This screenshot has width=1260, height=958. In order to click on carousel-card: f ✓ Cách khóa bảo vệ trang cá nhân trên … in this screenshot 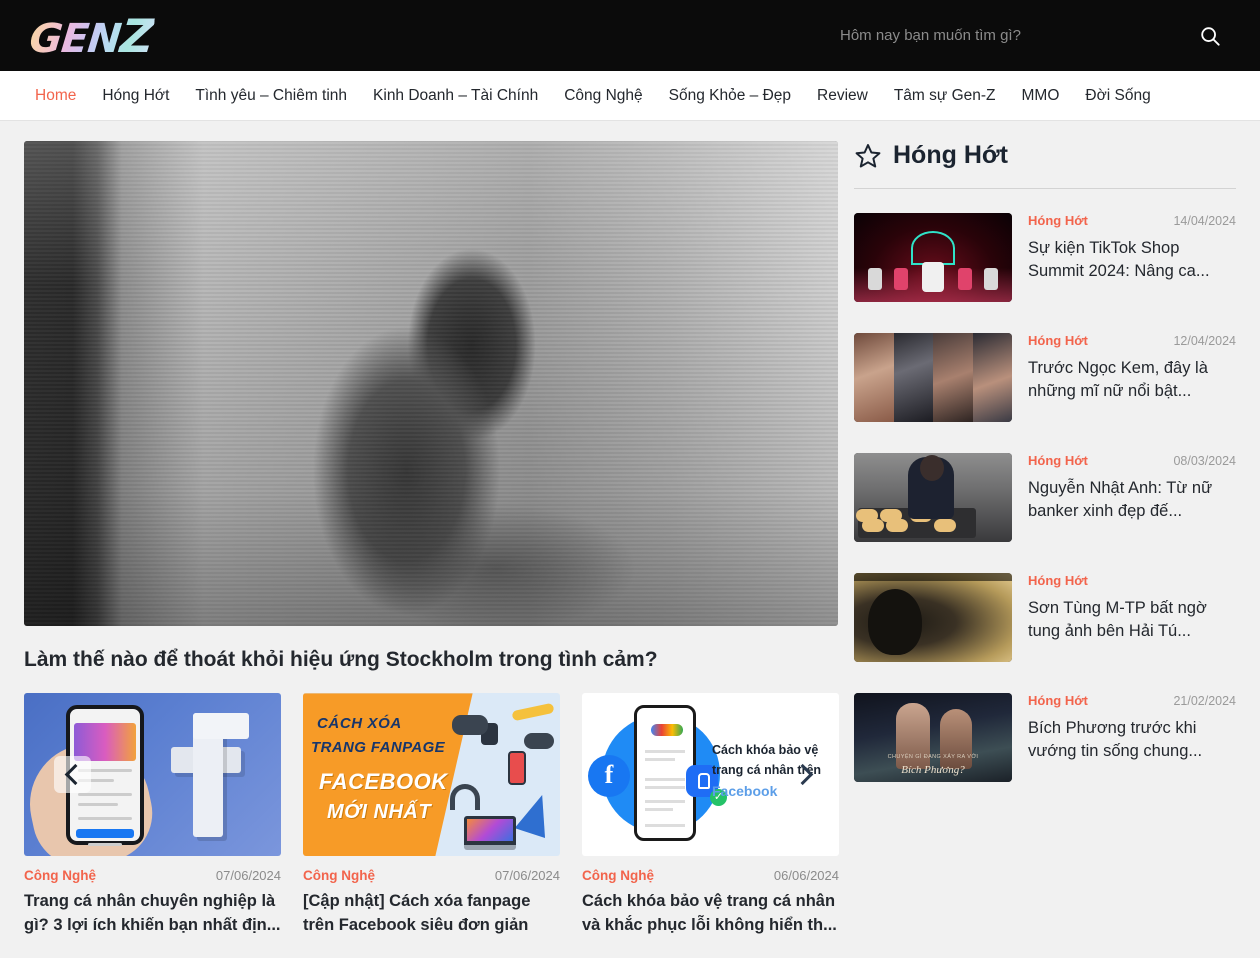, I will do `click(710, 815)`.